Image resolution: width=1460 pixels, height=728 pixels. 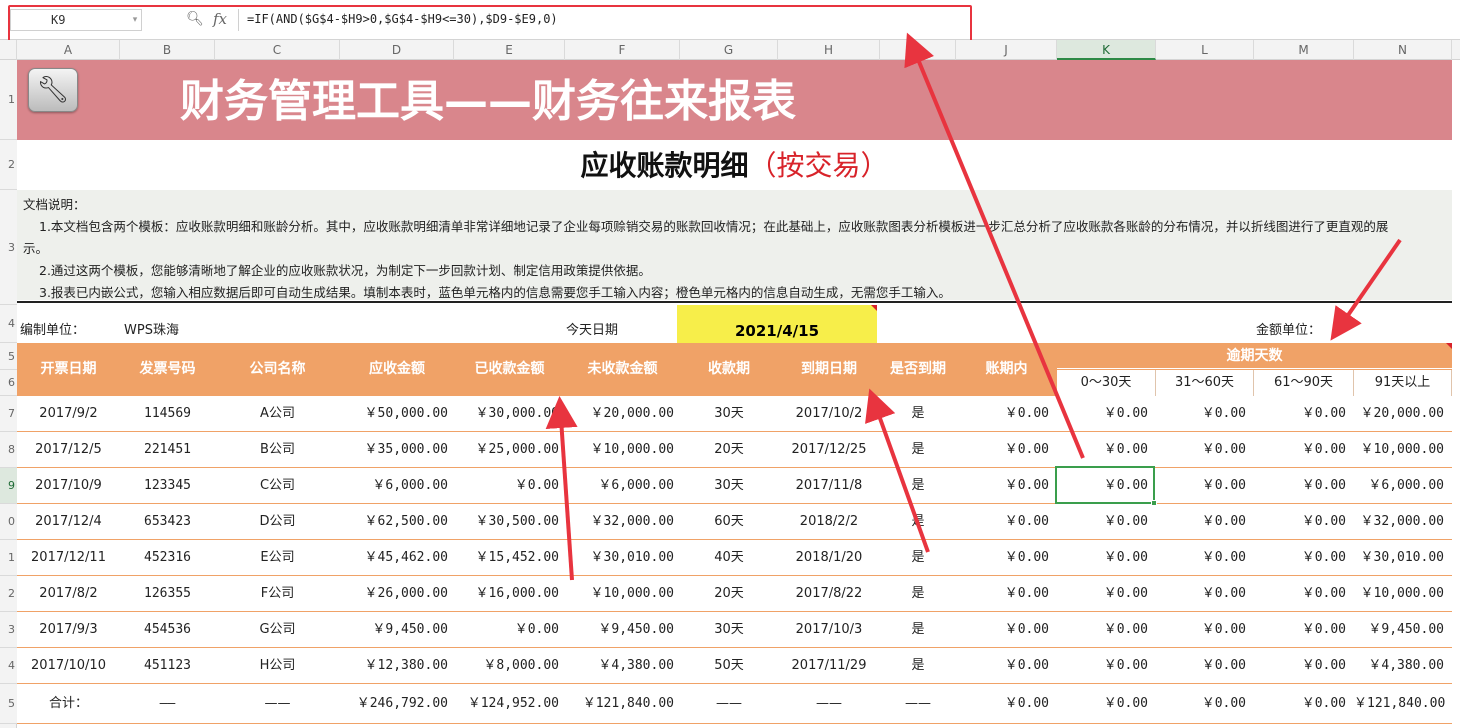 I want to click on table-cell: F公司, so click(x=277, y=594).